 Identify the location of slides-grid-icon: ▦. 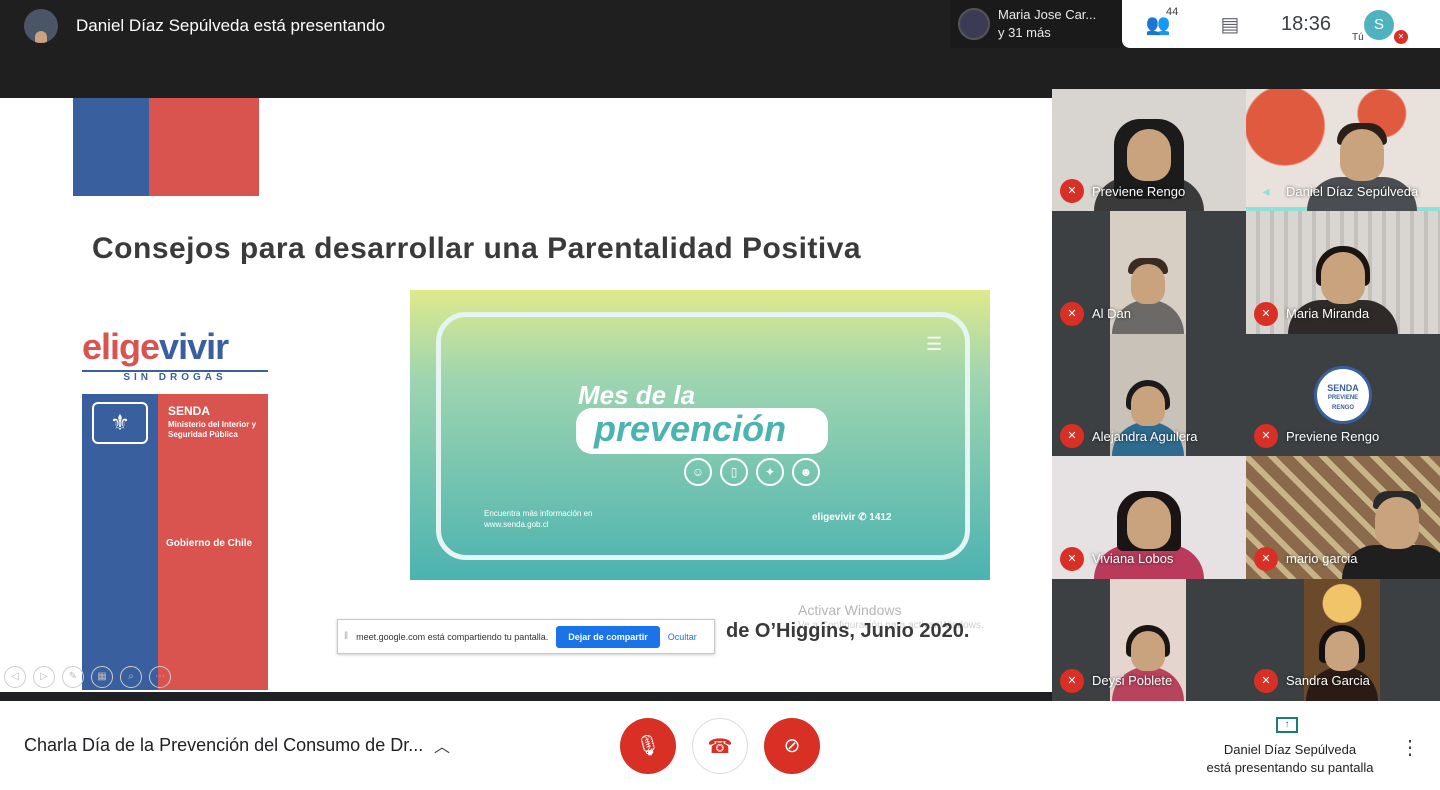
(102, 677).